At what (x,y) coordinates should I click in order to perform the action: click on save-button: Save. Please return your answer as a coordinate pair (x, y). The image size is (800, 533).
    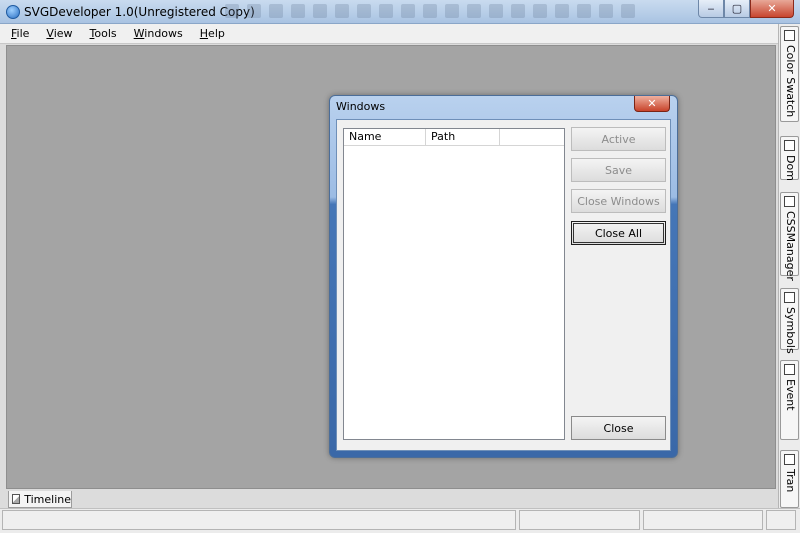
    Looking at the image, I should click on (618, 170).